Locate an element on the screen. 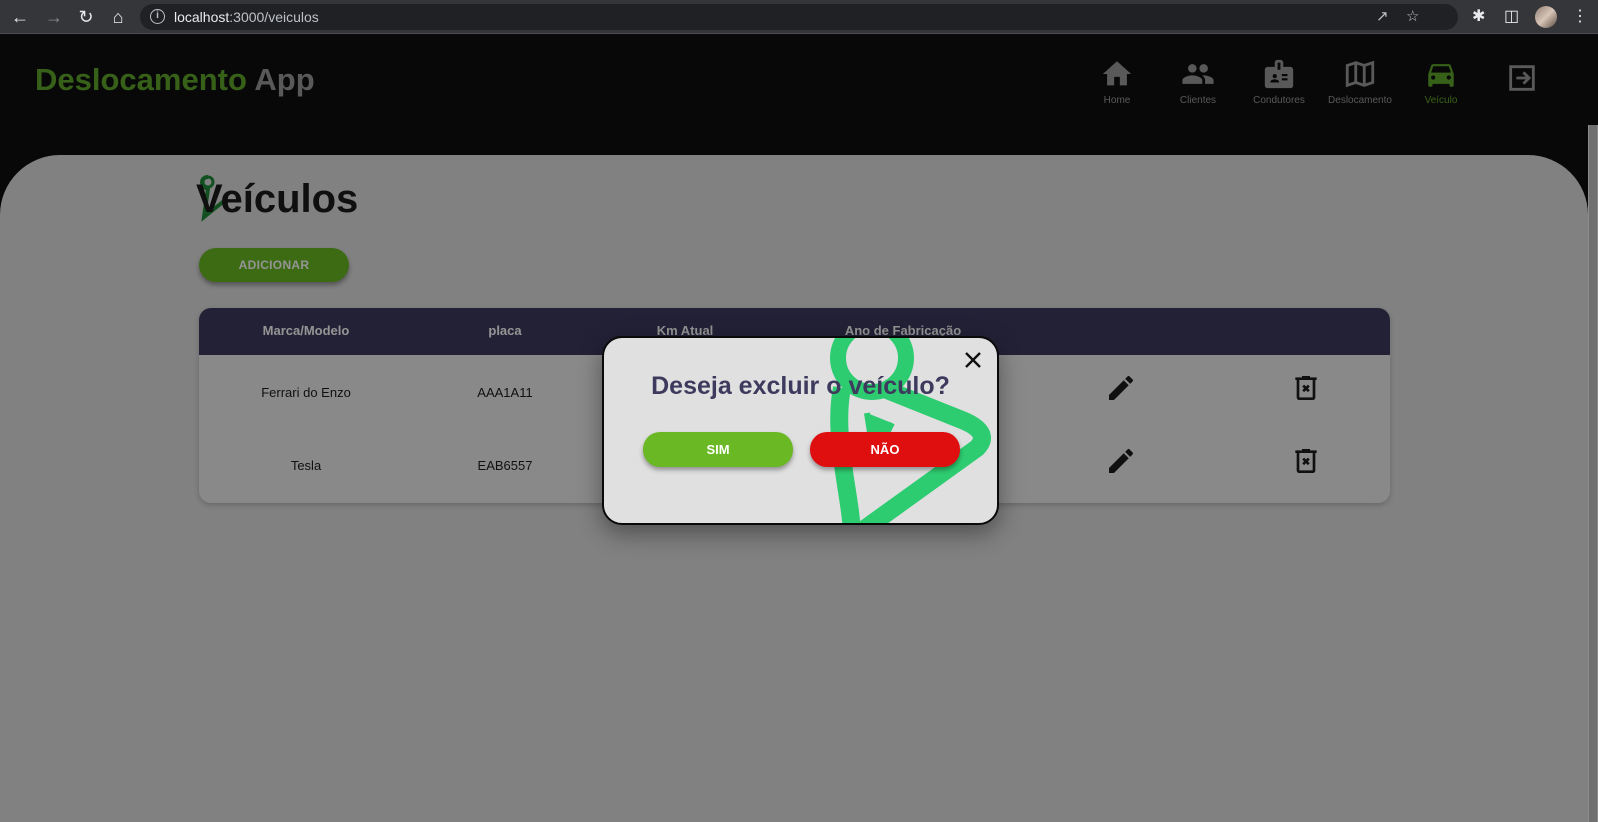  url-text: localhost:3000/veiculos is located at coordinates (246, 17).